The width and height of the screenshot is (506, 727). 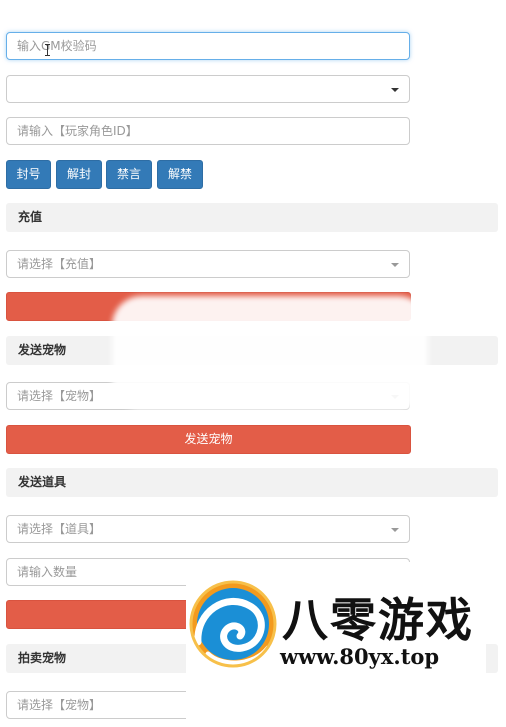 I want to click on send-item-section-title: 发送道具, so click(x=252, y=482).